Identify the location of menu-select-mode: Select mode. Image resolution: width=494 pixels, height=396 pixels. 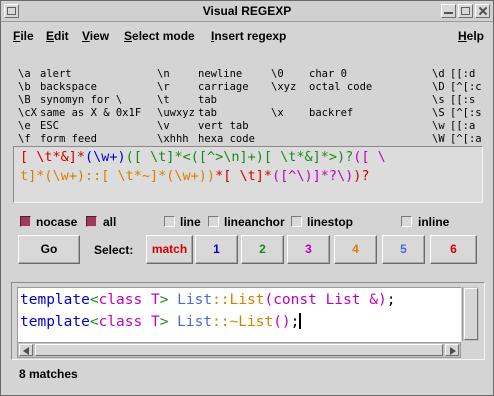
(159, 36).